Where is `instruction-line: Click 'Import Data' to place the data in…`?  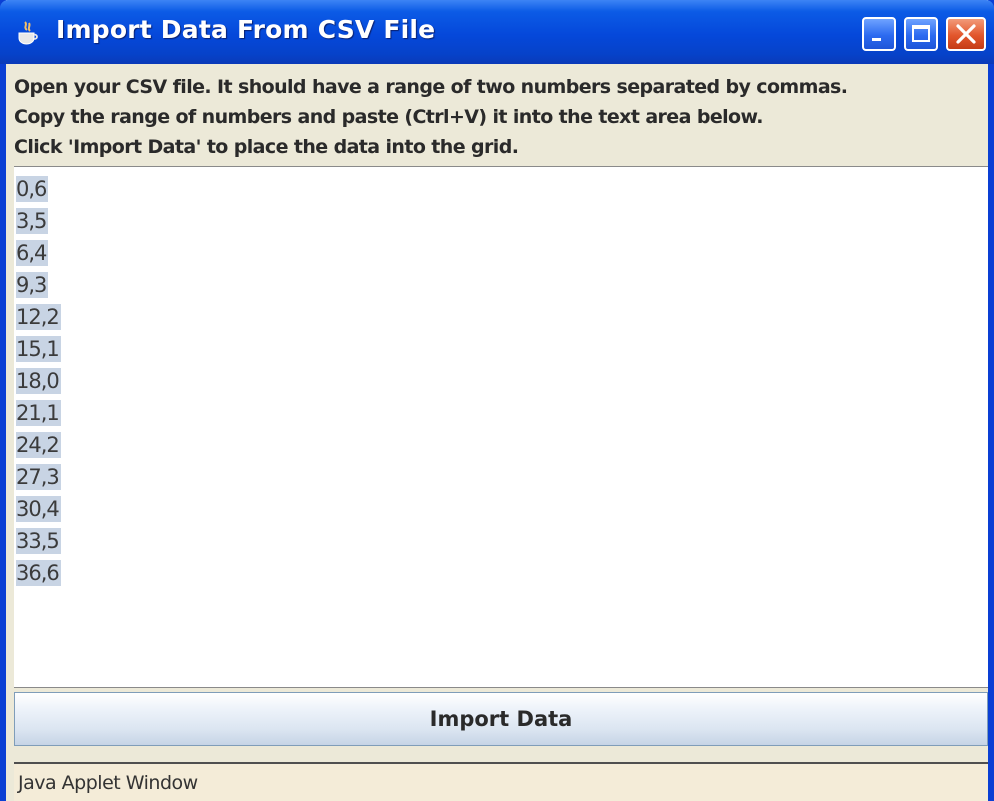 instruction-line: Click 'Import Data' to place the data in… is located at coordinates (266, 147).